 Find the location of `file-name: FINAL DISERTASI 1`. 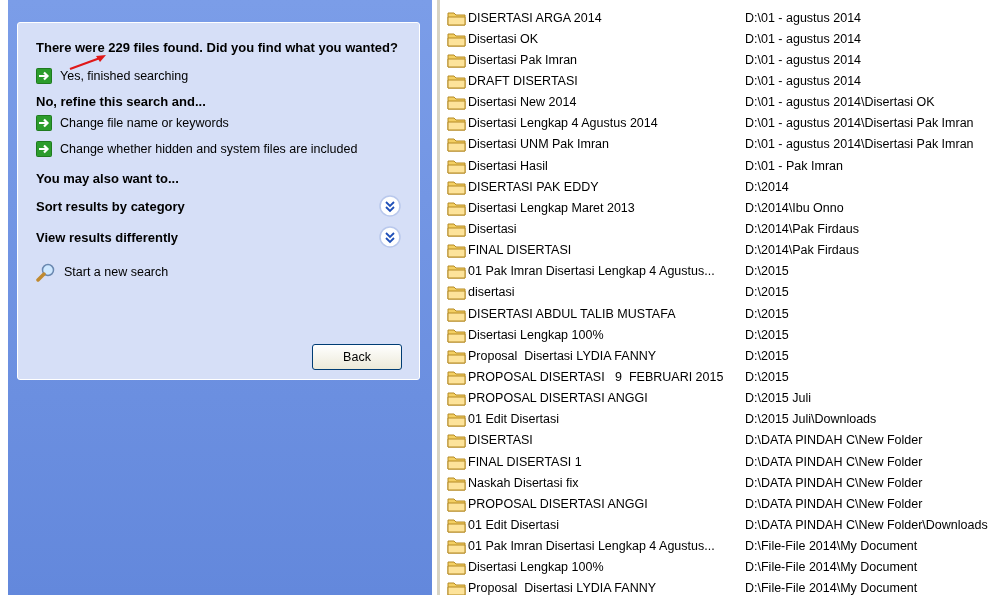

file-name: FINAL DISERTASI 1 is located at coordinates (525, 461).